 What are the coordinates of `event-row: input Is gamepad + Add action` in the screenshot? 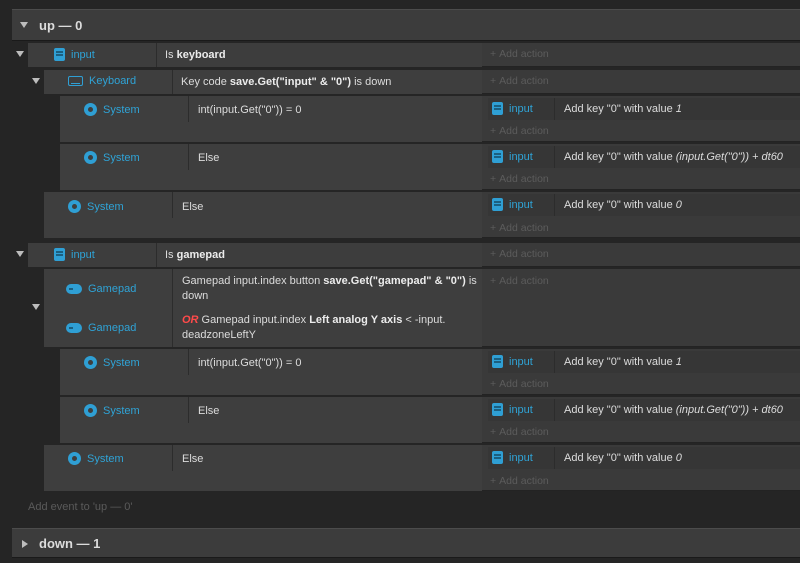 It's located at (414, 255).